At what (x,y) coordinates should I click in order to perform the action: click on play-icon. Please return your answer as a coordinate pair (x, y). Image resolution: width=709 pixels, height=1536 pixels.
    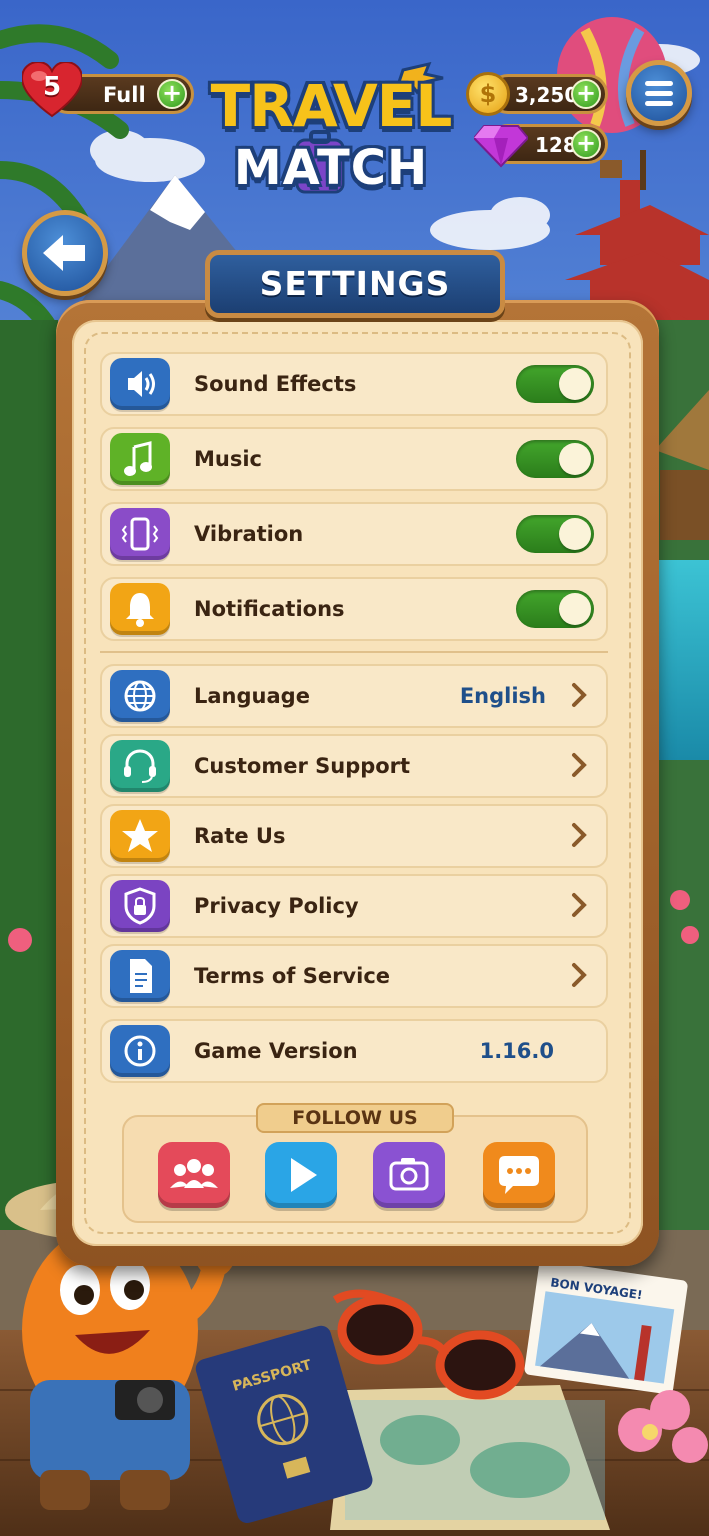
    Looking at the image, I should click on (304, 1175).